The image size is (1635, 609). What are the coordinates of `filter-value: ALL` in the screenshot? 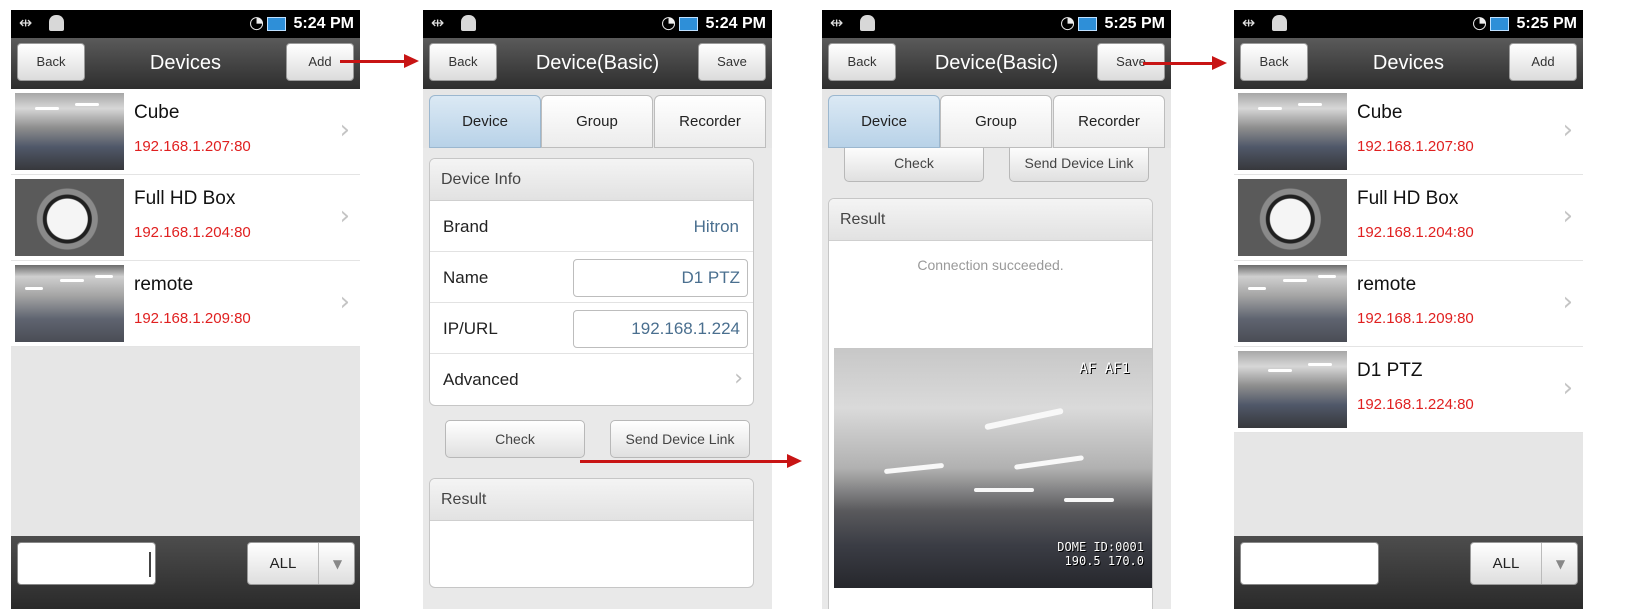 It's located at (1506, 563).